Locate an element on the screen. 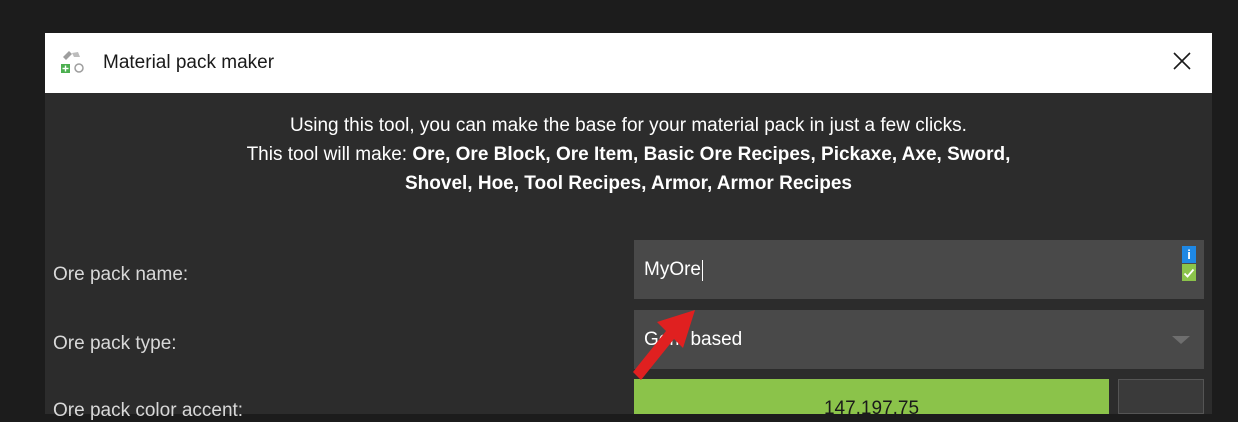  ore-pack-color-value: 147,197,75 is located at coordinates (871, 408).